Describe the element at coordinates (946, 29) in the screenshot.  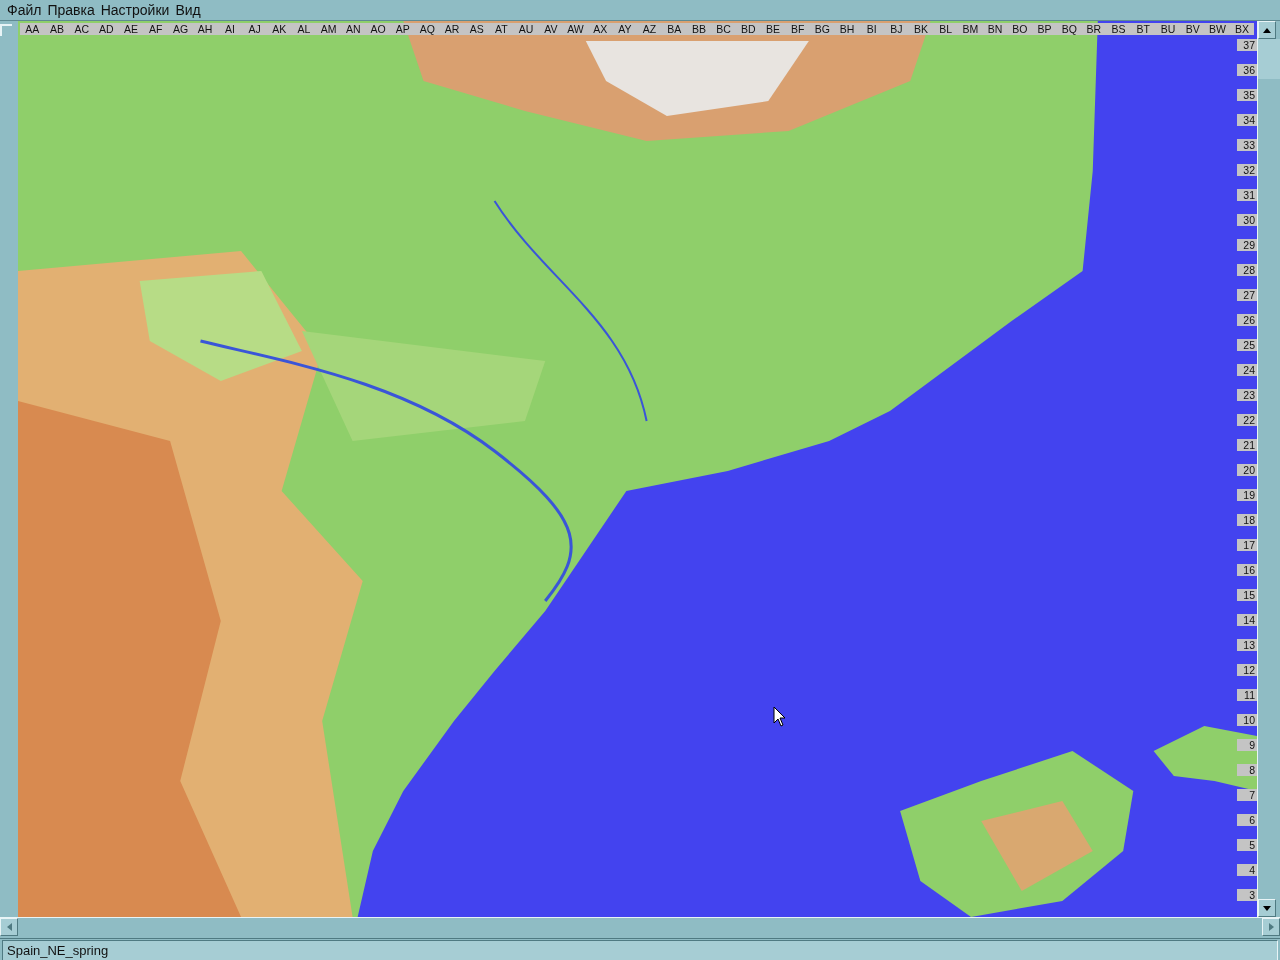
I see `column-label: BL` at that location.